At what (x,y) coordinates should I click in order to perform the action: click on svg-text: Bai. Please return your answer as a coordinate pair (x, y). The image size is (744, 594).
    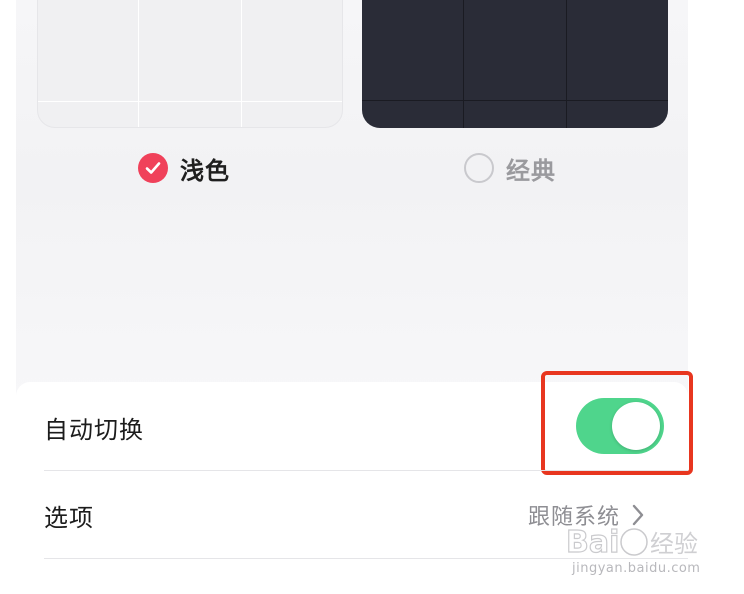
    Looking at the image, I should click on (592, 542).